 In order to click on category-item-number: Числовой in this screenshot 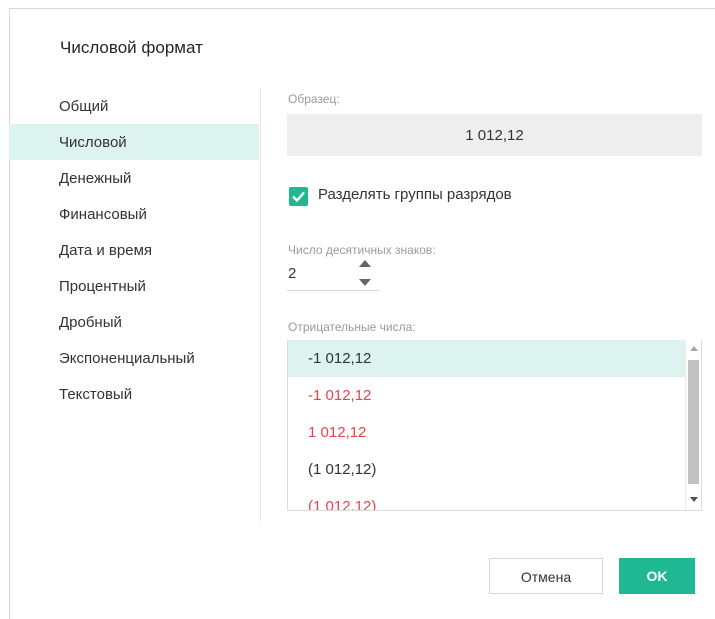, I will do `click(134, 142)`.